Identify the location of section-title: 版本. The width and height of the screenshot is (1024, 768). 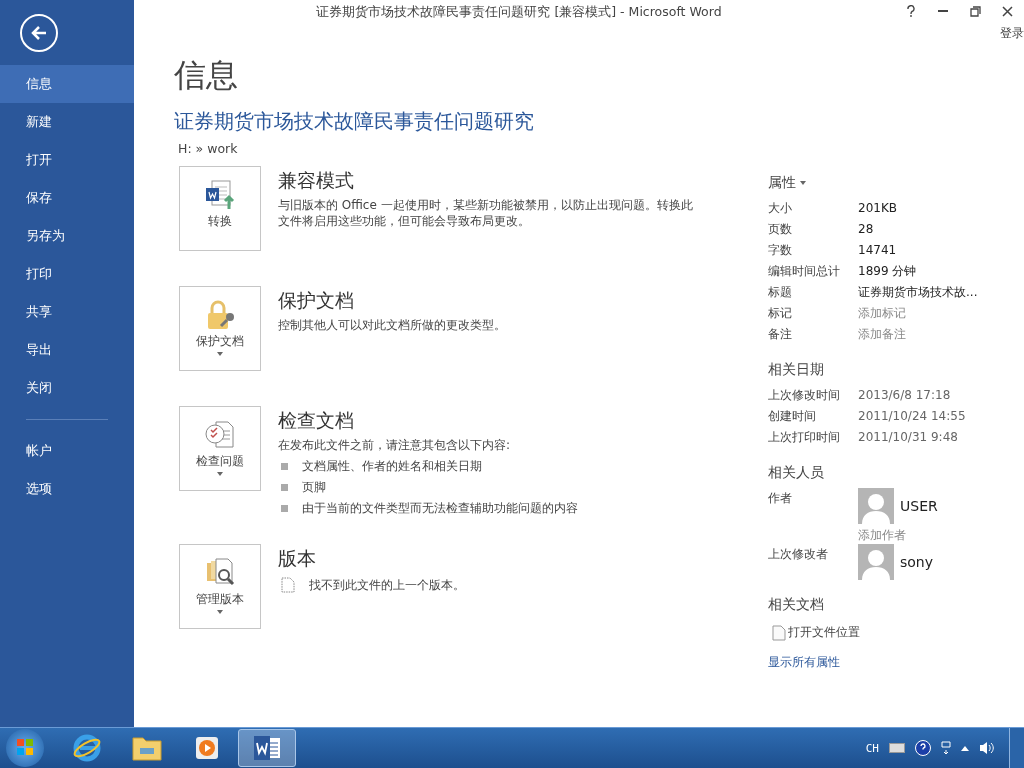
(297, 558).